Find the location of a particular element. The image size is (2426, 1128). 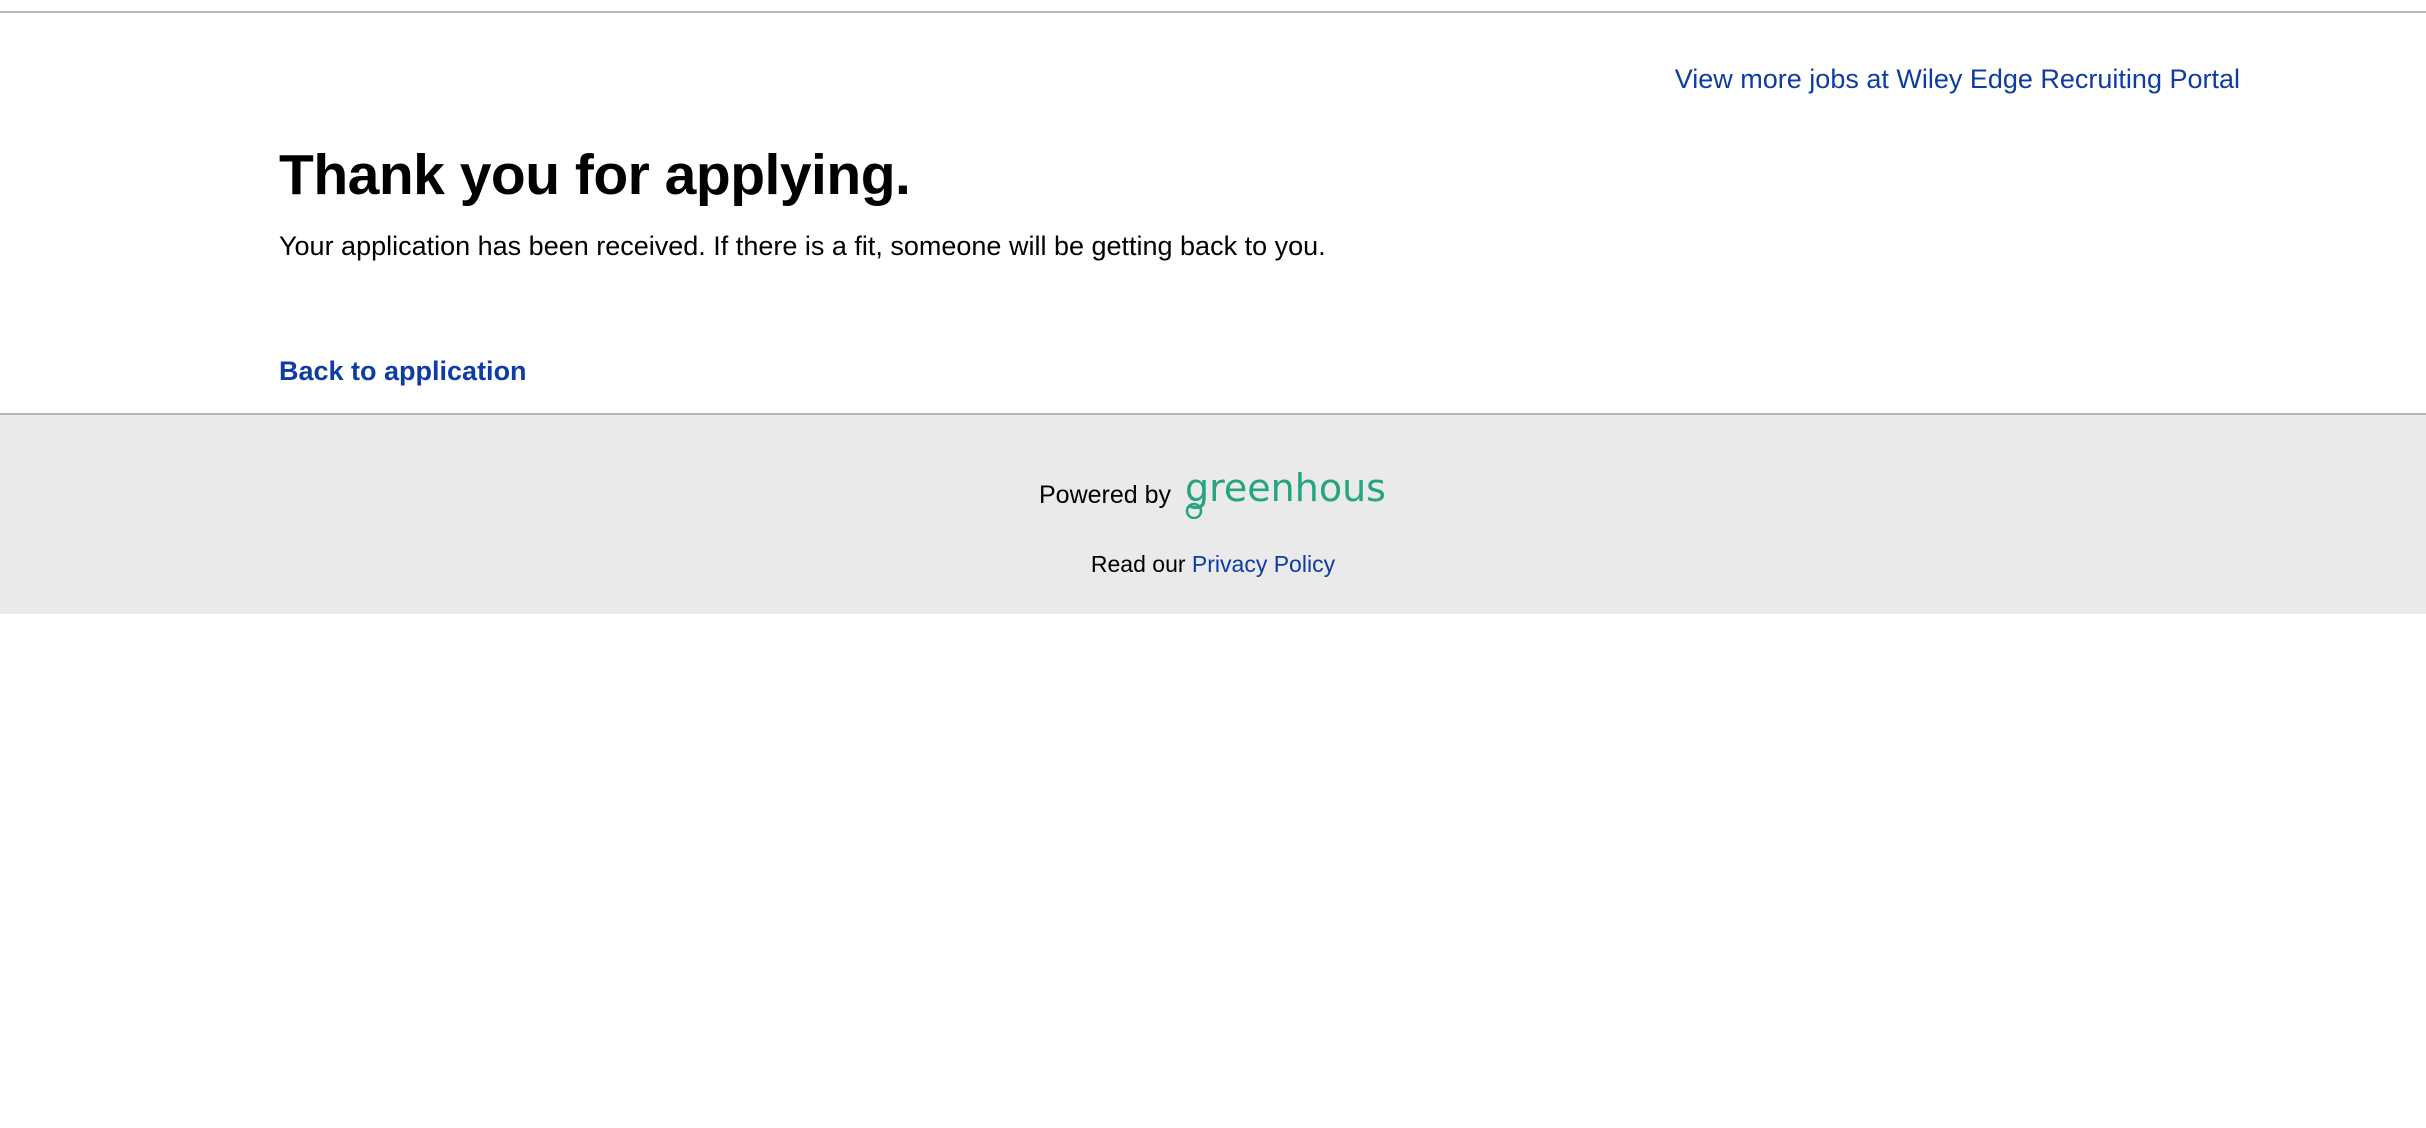

powered-by-row: Powered by greenhouse is located at coordinates (1213, 493).